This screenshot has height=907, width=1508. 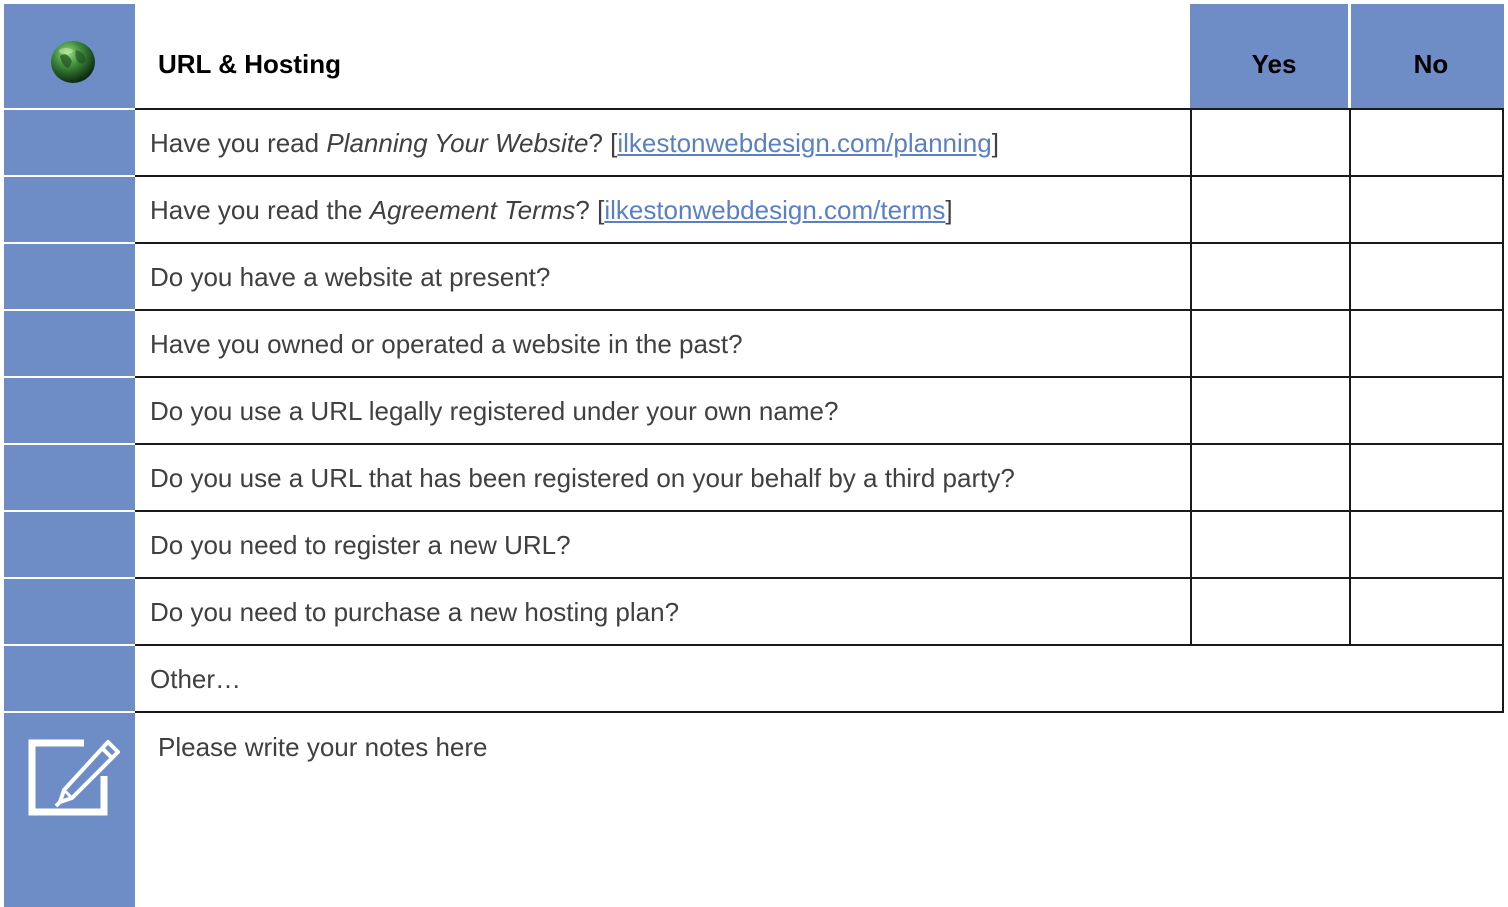 What do you see at coordinates (1431, 64) in the screenshot?
I see `no-column-header: No` at bounding box center [1431, 64].